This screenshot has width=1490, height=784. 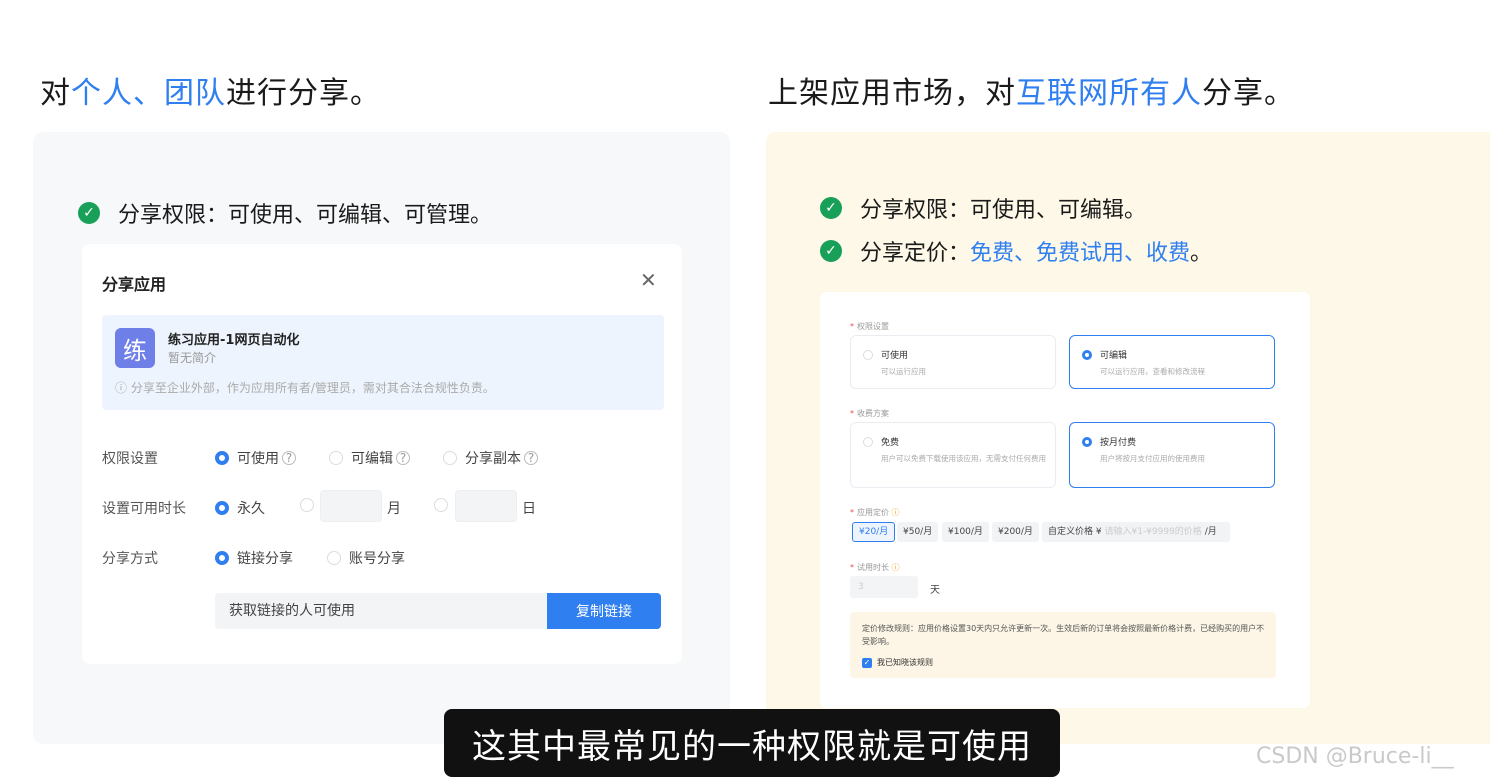 I want to click on video-subtitle: 这其中最常见的一种权限就是可使用, so click(x=752, y=743).